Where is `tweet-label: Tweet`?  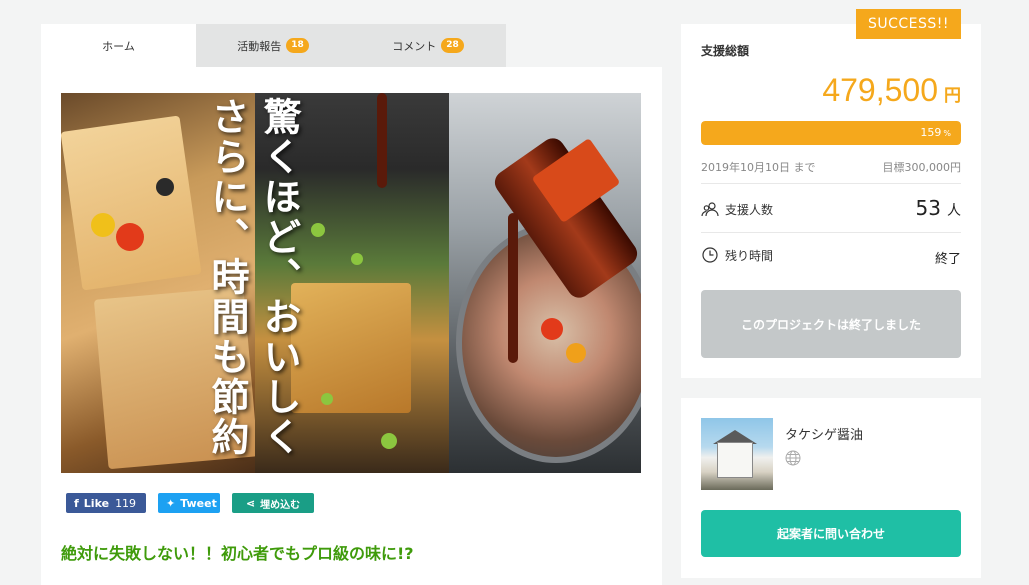 tweet-label: Tweet is located at coordinates (198, 503).